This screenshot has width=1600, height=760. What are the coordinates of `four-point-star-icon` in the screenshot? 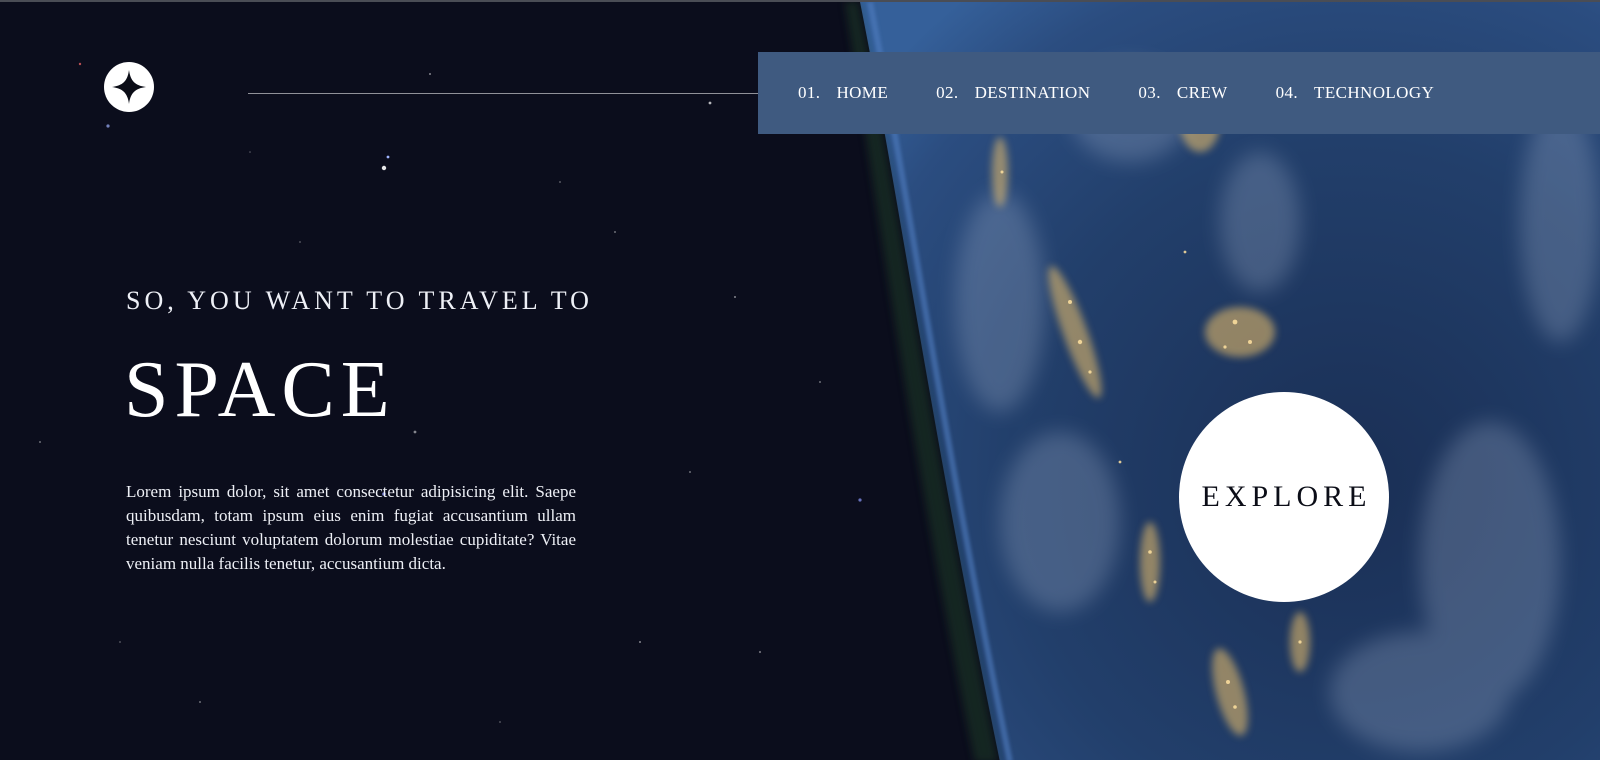 It's located at (129, 87).